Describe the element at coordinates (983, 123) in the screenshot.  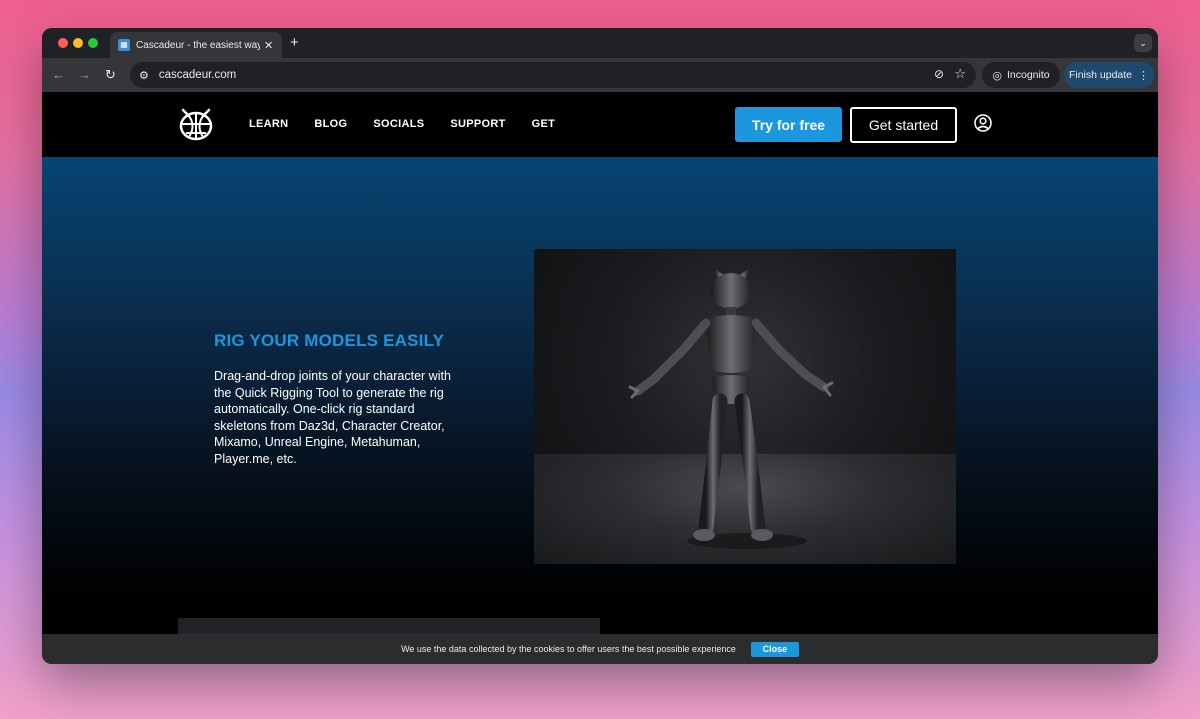
I see `user-account-icon` at that location.